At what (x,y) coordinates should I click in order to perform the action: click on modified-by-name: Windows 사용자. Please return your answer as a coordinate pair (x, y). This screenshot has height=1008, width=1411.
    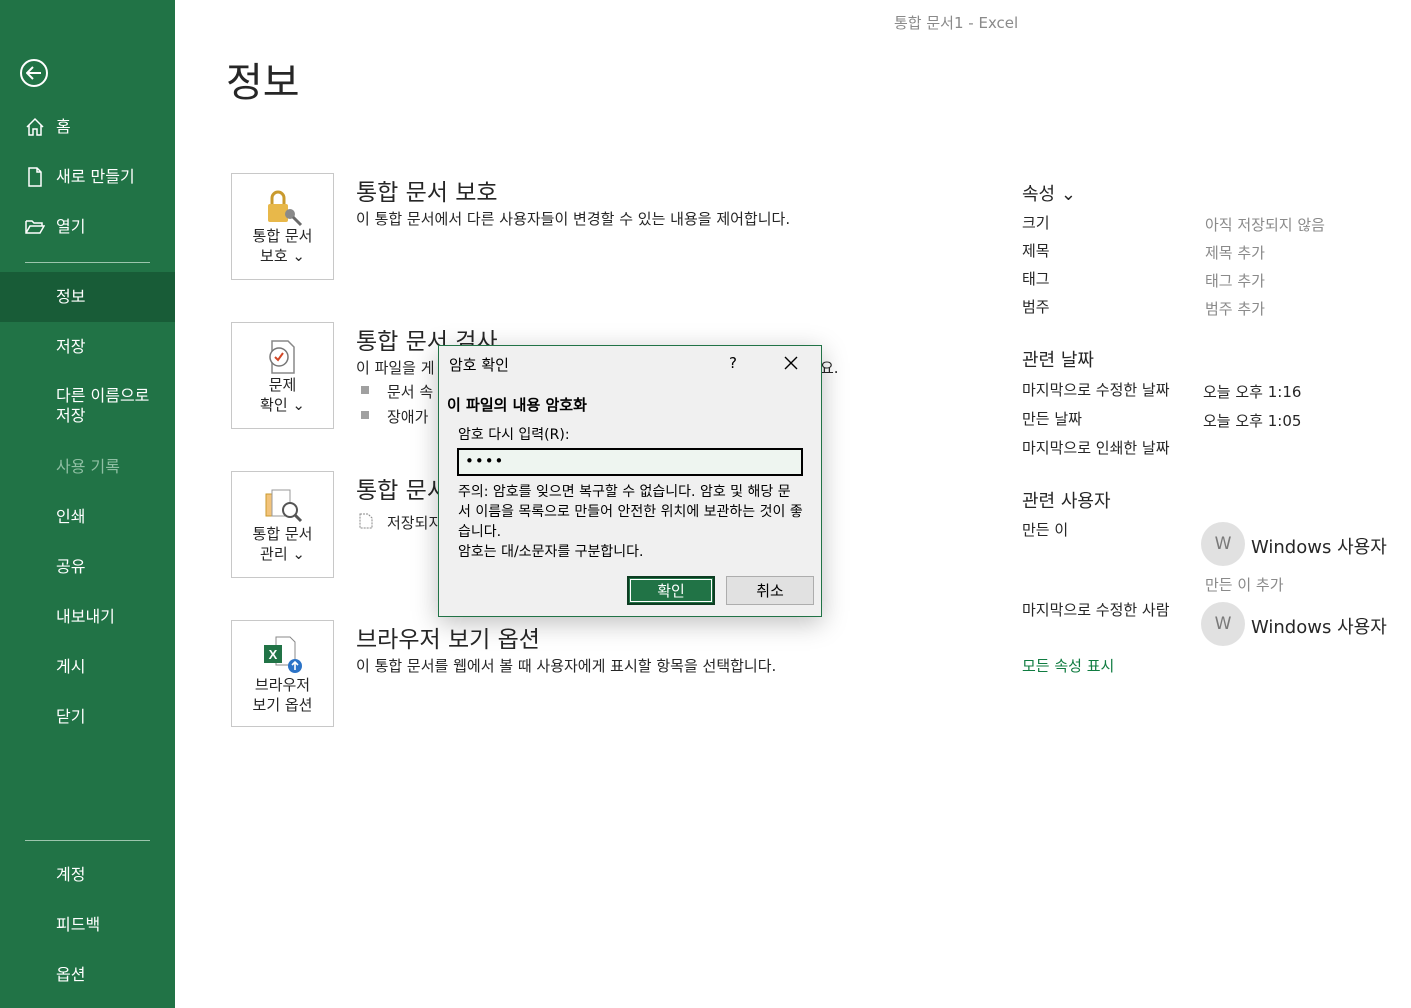
    Looking at the image, I should click on (1319, 627).